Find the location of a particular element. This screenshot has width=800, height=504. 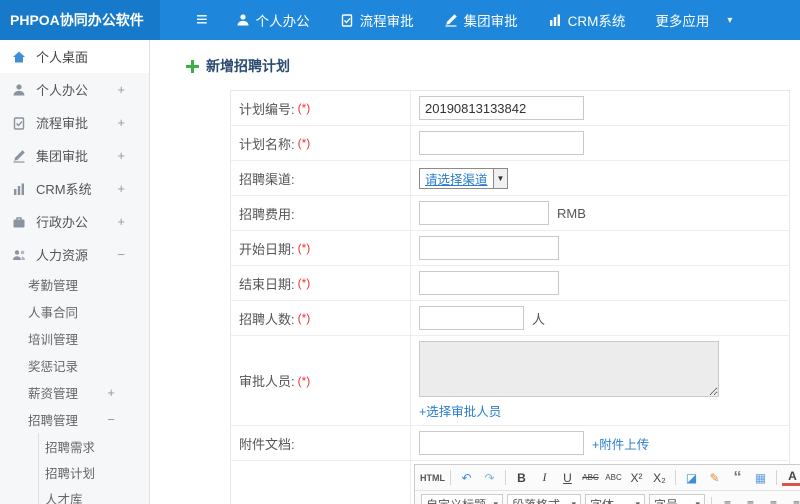

paragraph-format-value: 段落格式 is located at coordinates (536, 500).